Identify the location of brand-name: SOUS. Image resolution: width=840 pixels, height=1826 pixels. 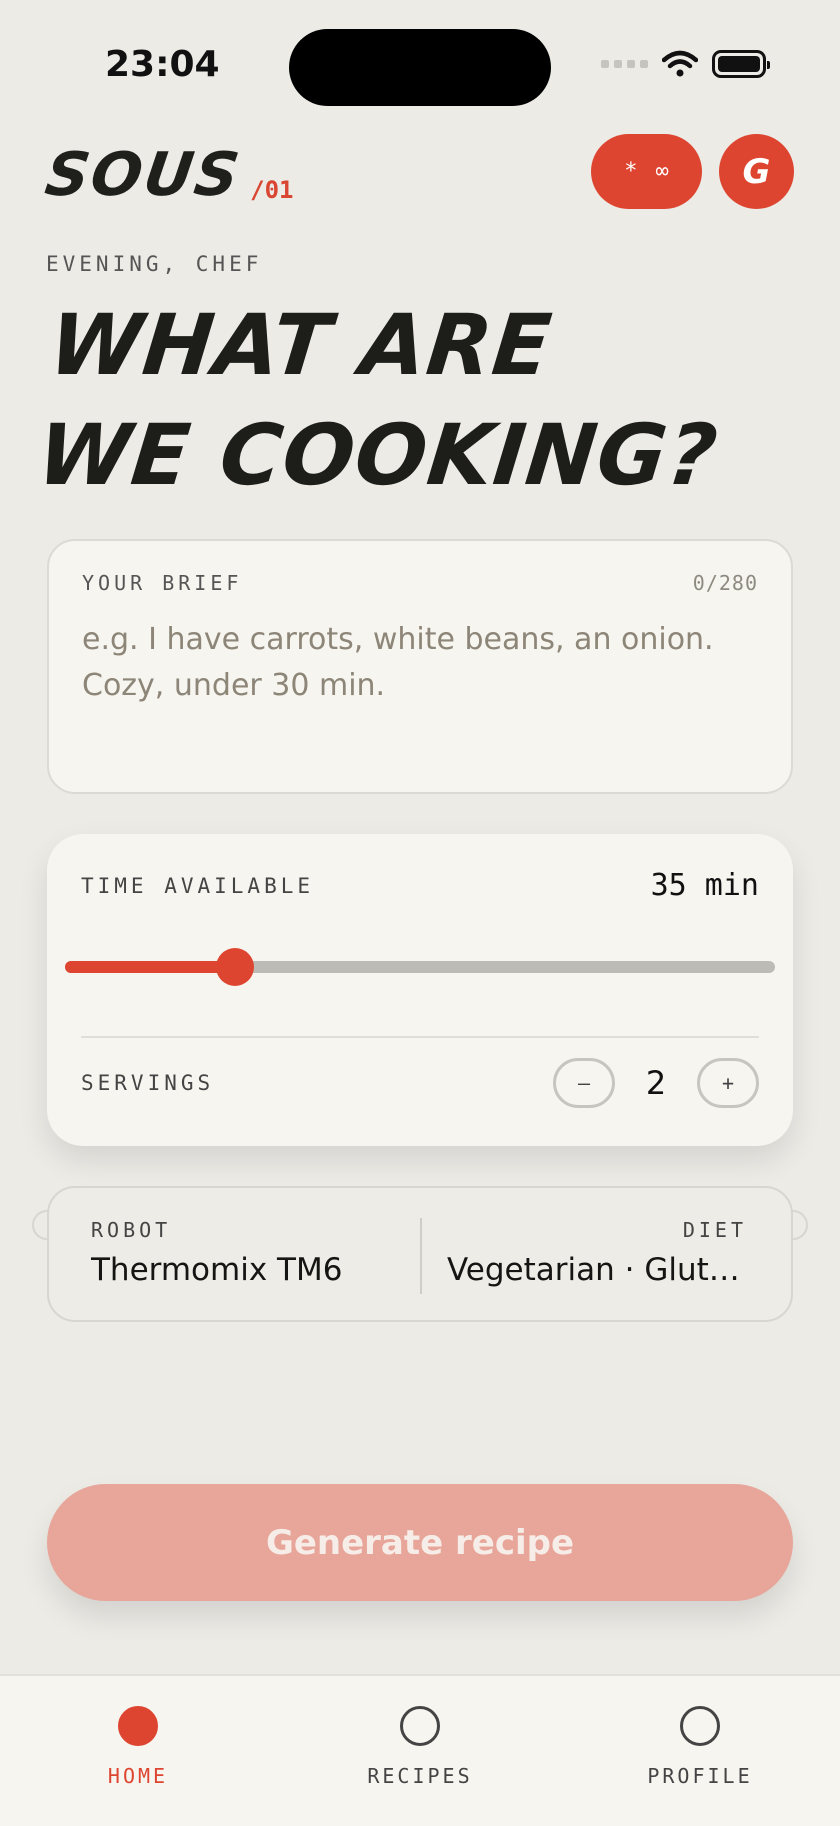
(143, 175).